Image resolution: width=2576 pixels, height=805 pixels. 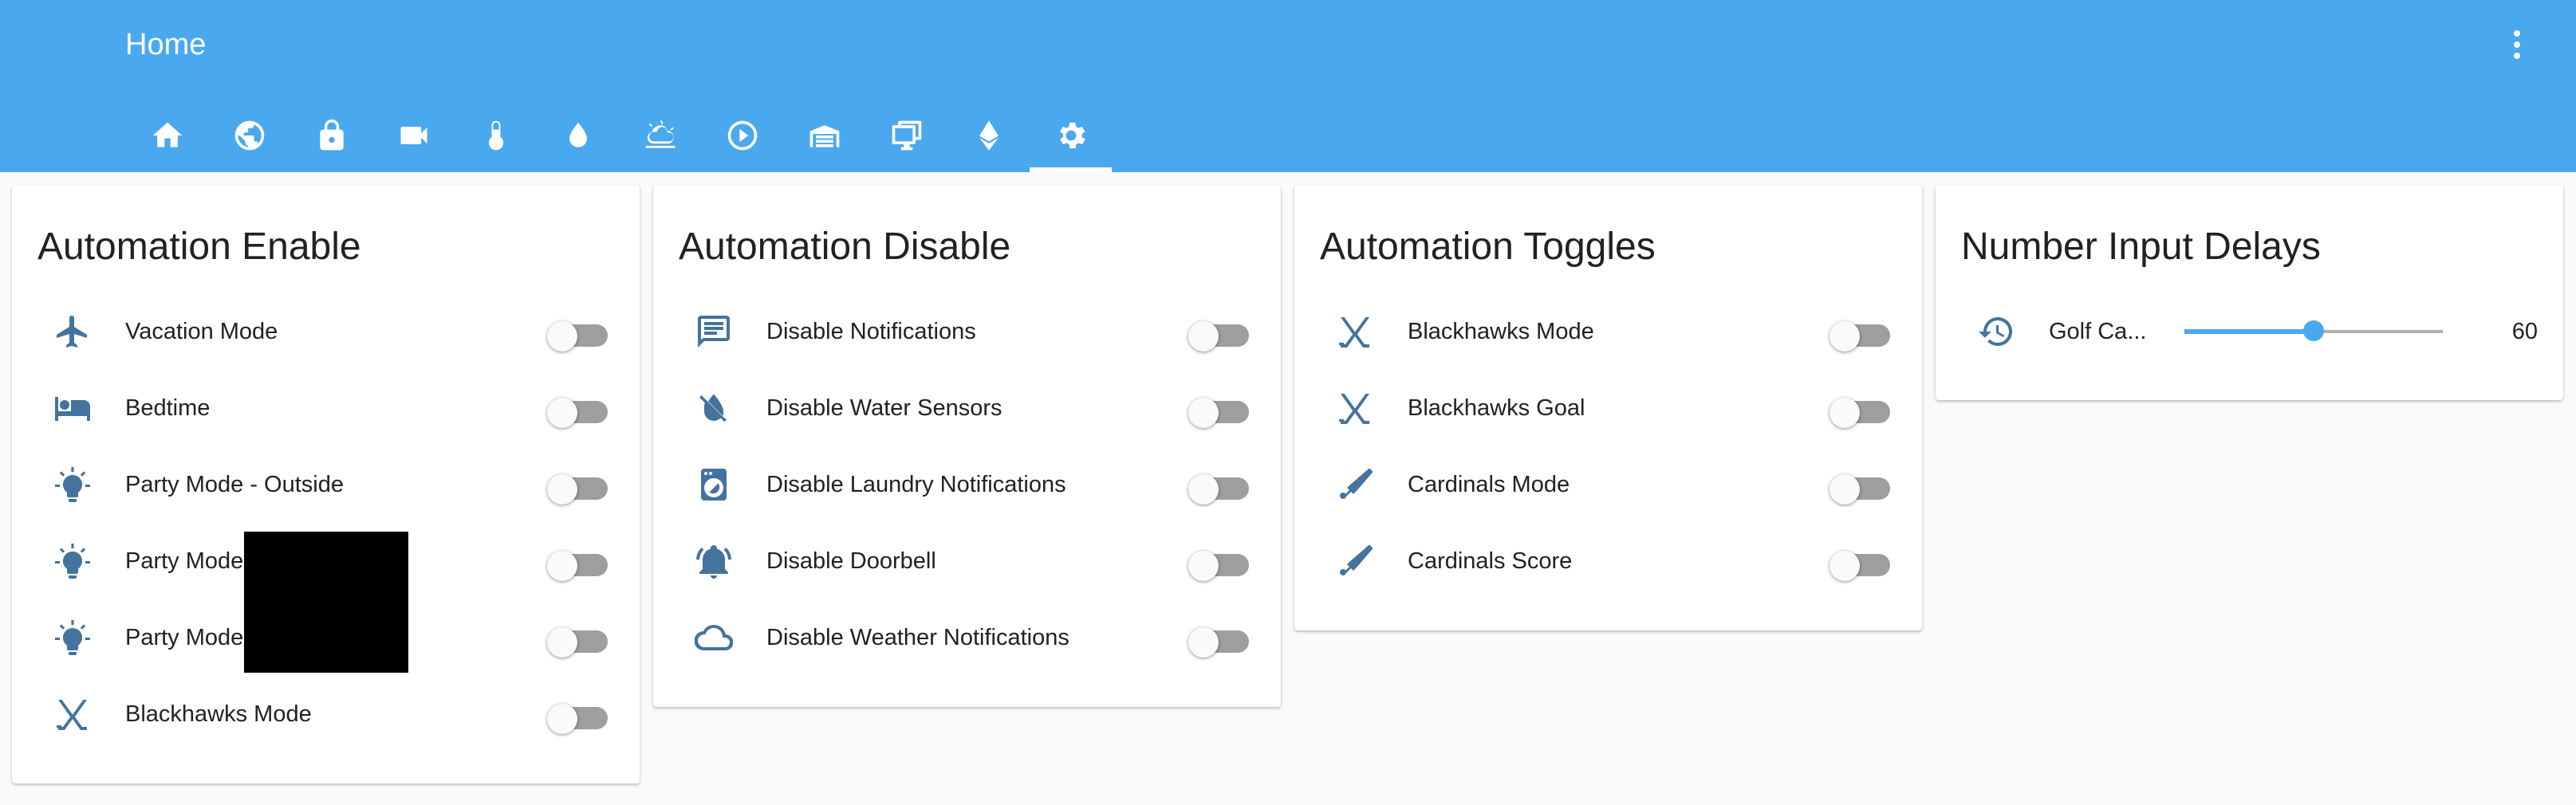 I want to click on entity-row: Disable Laundry Notifications, so click(x=967, y=484).